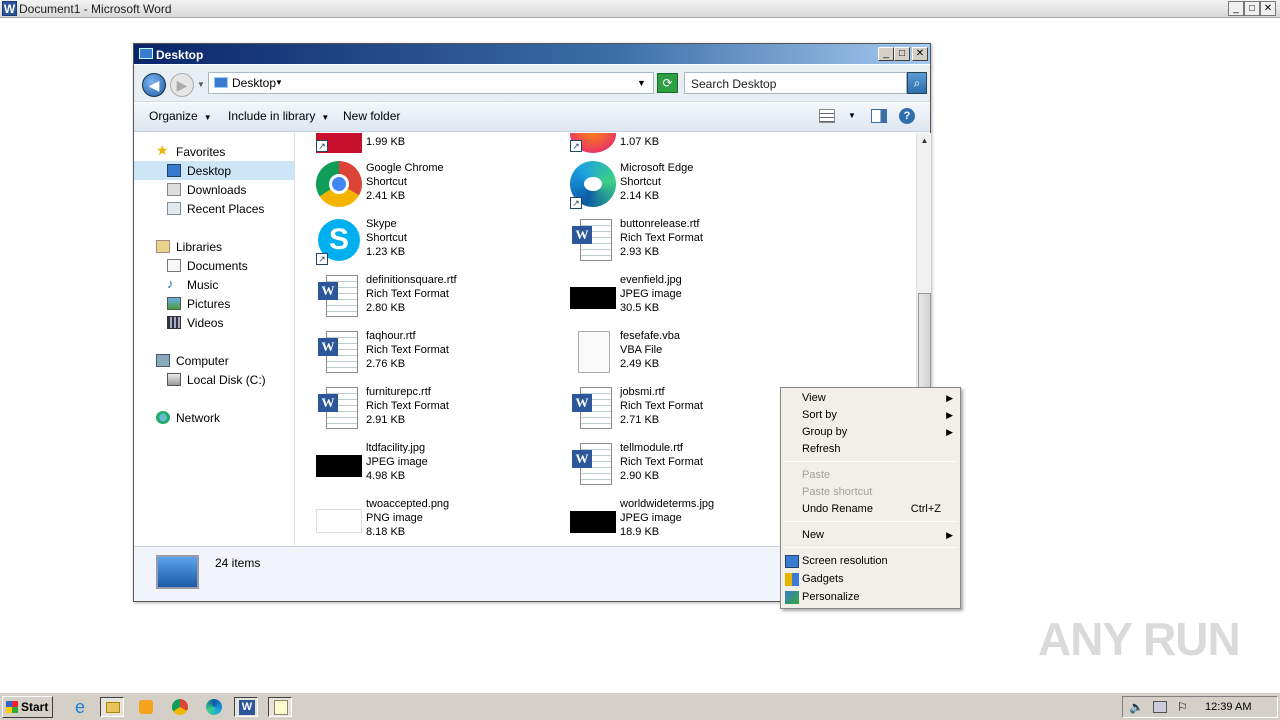 This screenshot has width=1280, height=720. I want to click on blank-file-icon, so click(594, 352).